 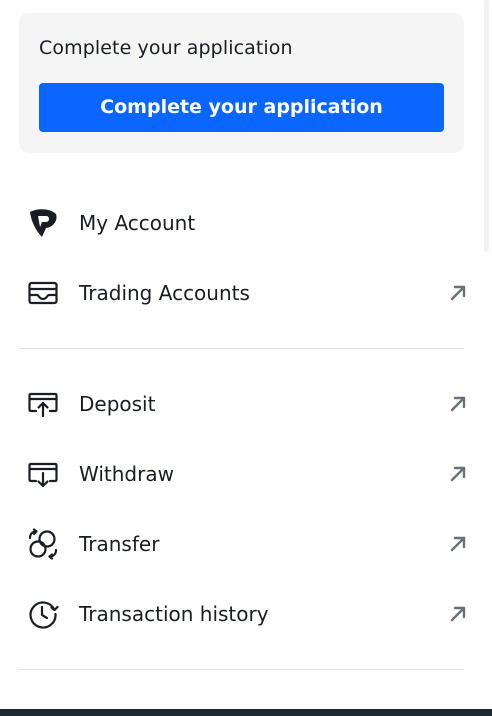 I want to click on menu-item-transfer: Transfer, so click(x=244, y=544).